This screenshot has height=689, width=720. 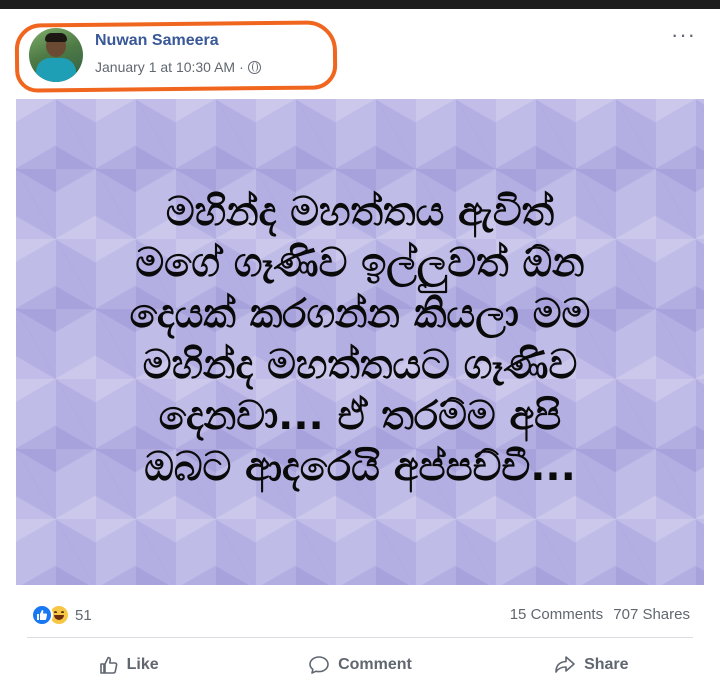 What do you see at coordinates (360, 212) in the screenshot?
I see `post-text-line: මහින්ද මහත්තය ඇවිත්` at bounding box center [360, 212].